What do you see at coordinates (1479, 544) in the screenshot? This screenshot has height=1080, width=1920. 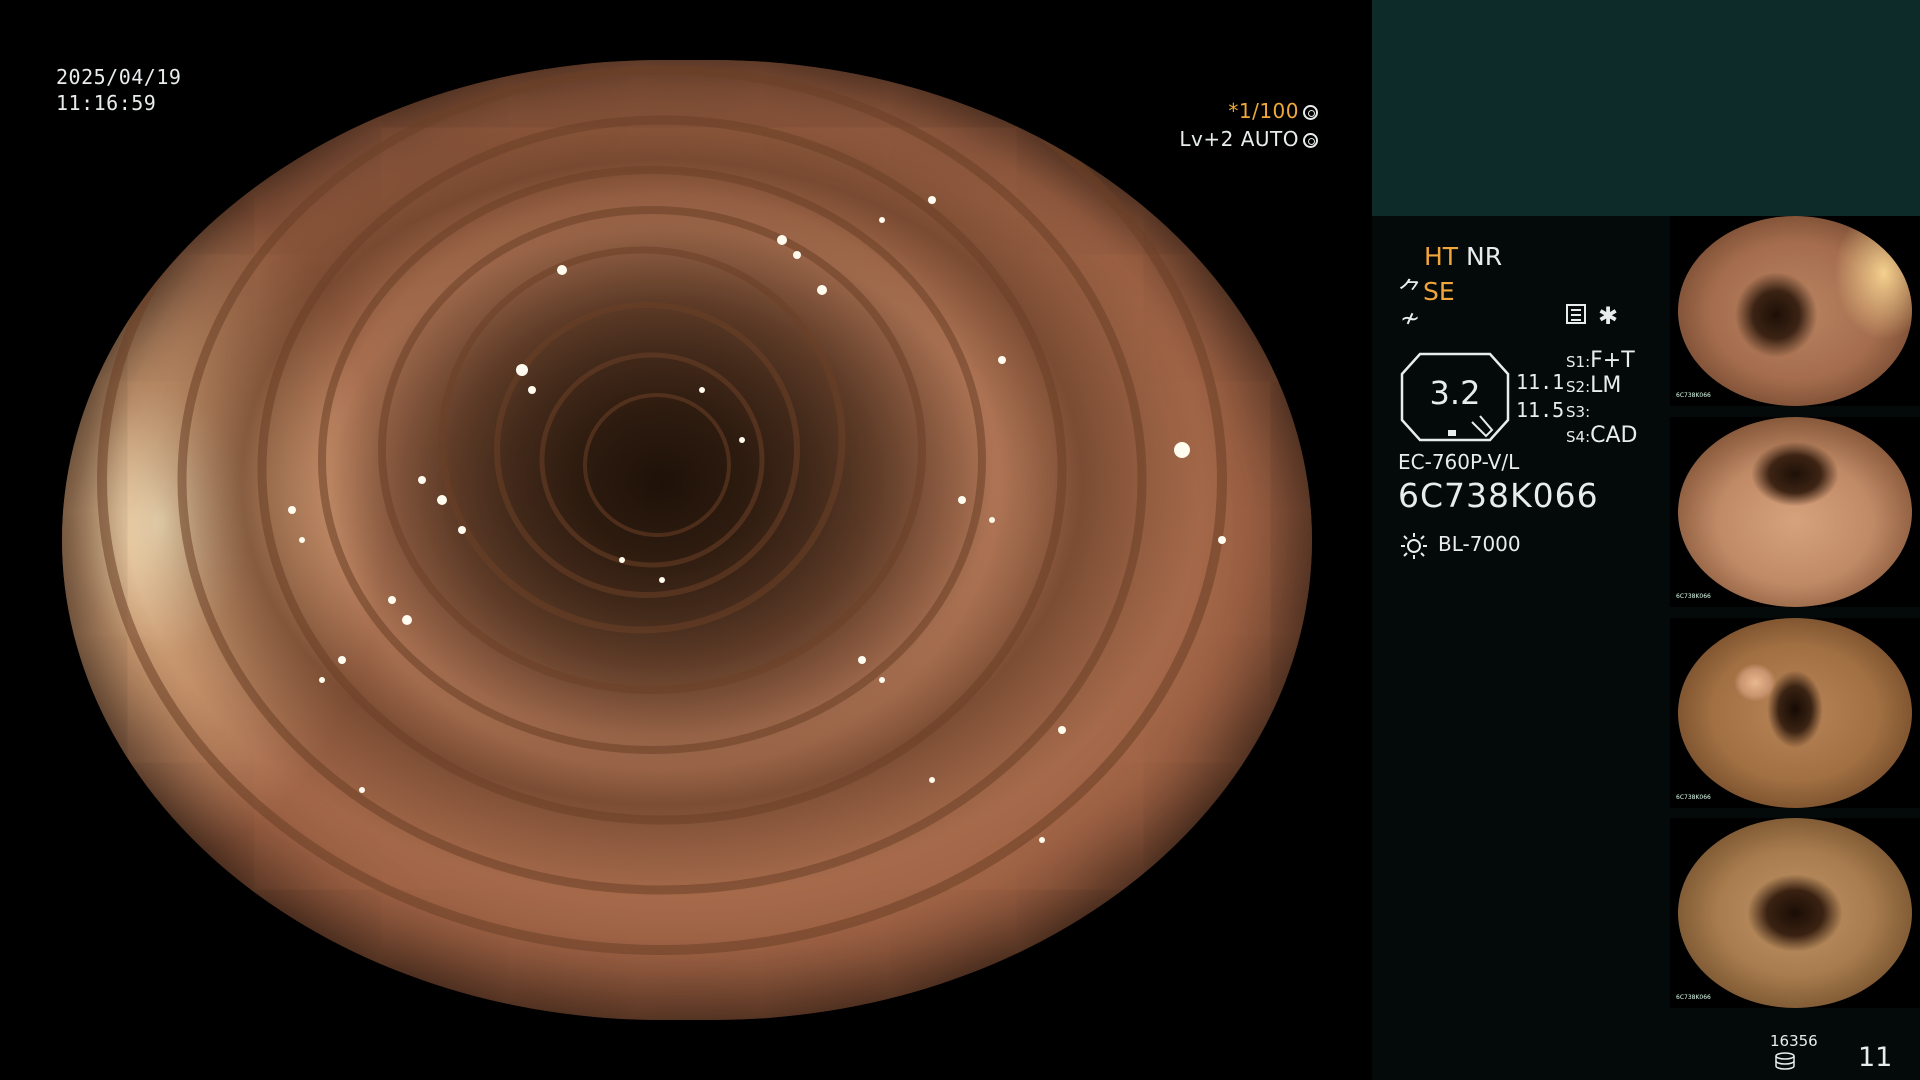 I see `light-source-model: BL-7000` at bounding box center [1479, 544].